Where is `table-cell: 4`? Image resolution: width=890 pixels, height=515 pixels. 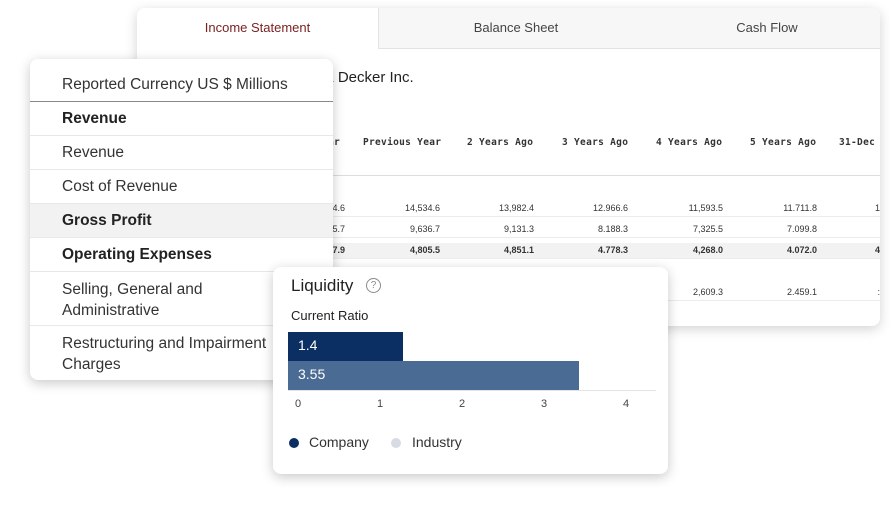 table-cell: 4 is located at coordinates (877, 250).